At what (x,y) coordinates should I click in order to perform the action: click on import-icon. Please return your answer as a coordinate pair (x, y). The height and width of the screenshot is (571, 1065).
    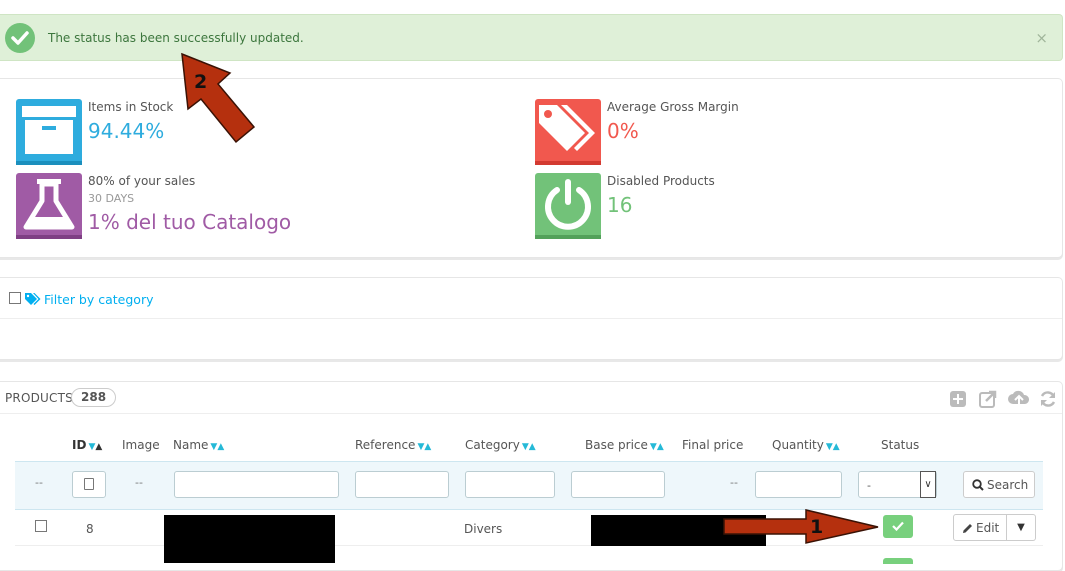
    Looking at the image, I should click on (1019, 399).